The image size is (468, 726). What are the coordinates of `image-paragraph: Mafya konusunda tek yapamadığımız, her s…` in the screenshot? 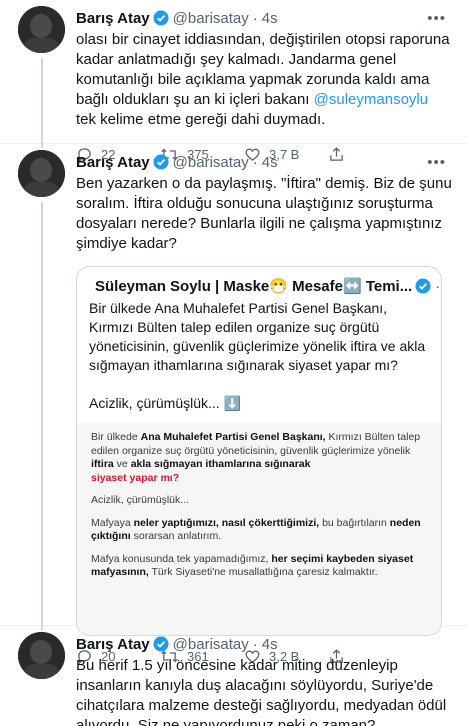 It's located at (259, 566).